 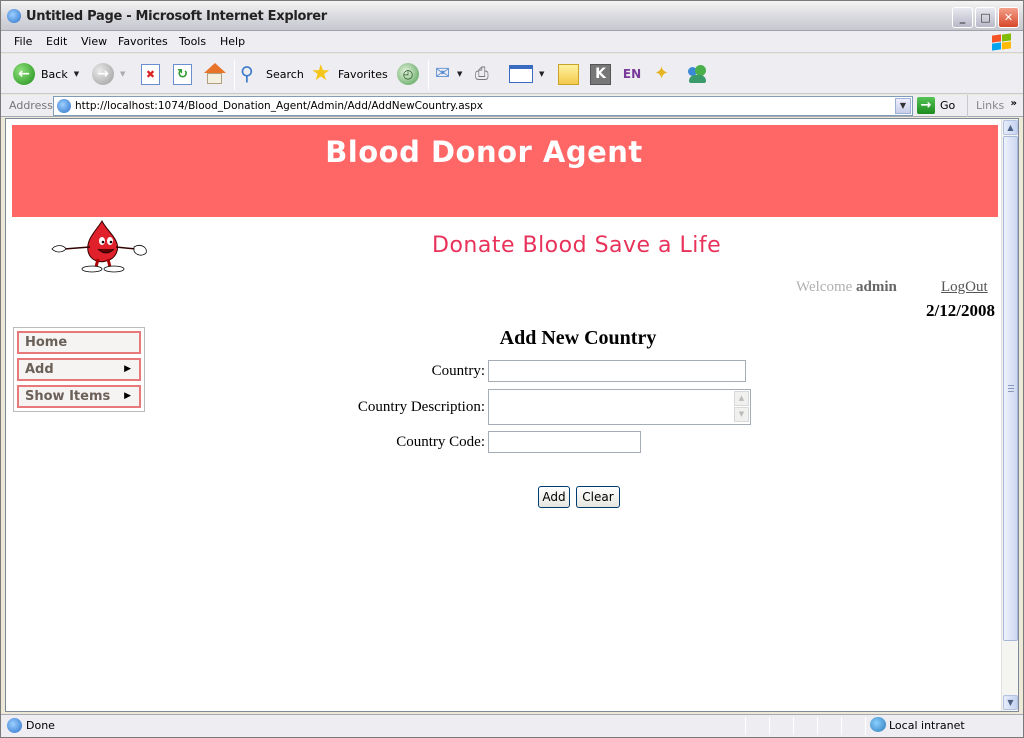 I want to click on windows-logo-icon, so click(x=1002, y=42).